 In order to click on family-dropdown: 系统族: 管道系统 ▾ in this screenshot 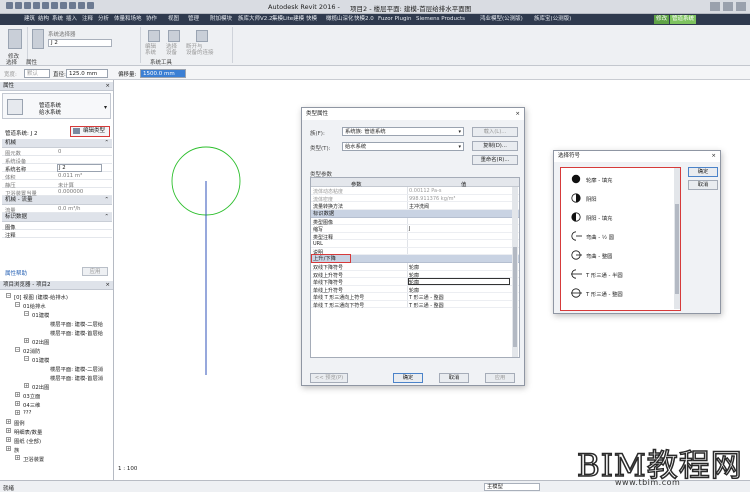, I will do `click(403, 131)`.